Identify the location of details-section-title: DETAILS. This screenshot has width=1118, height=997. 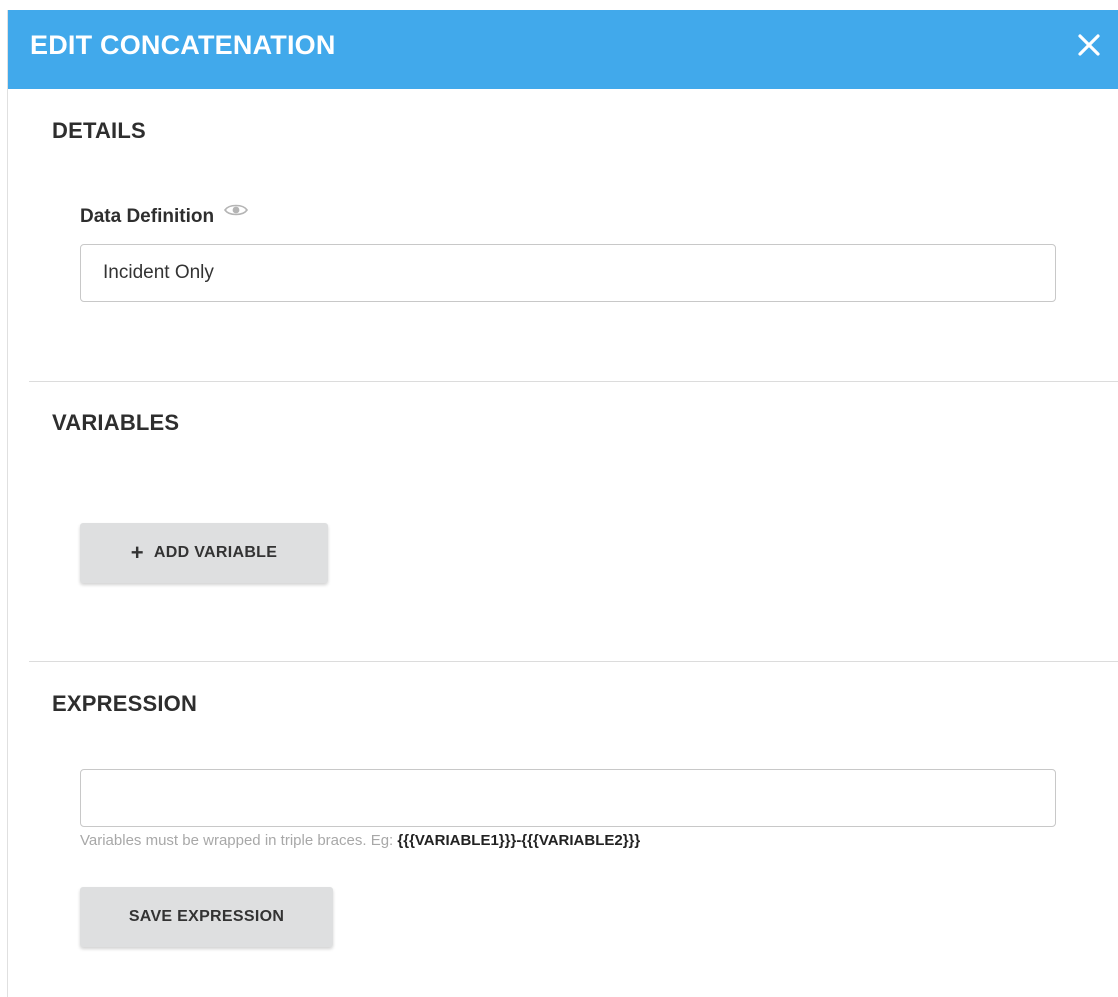
(99, 130).